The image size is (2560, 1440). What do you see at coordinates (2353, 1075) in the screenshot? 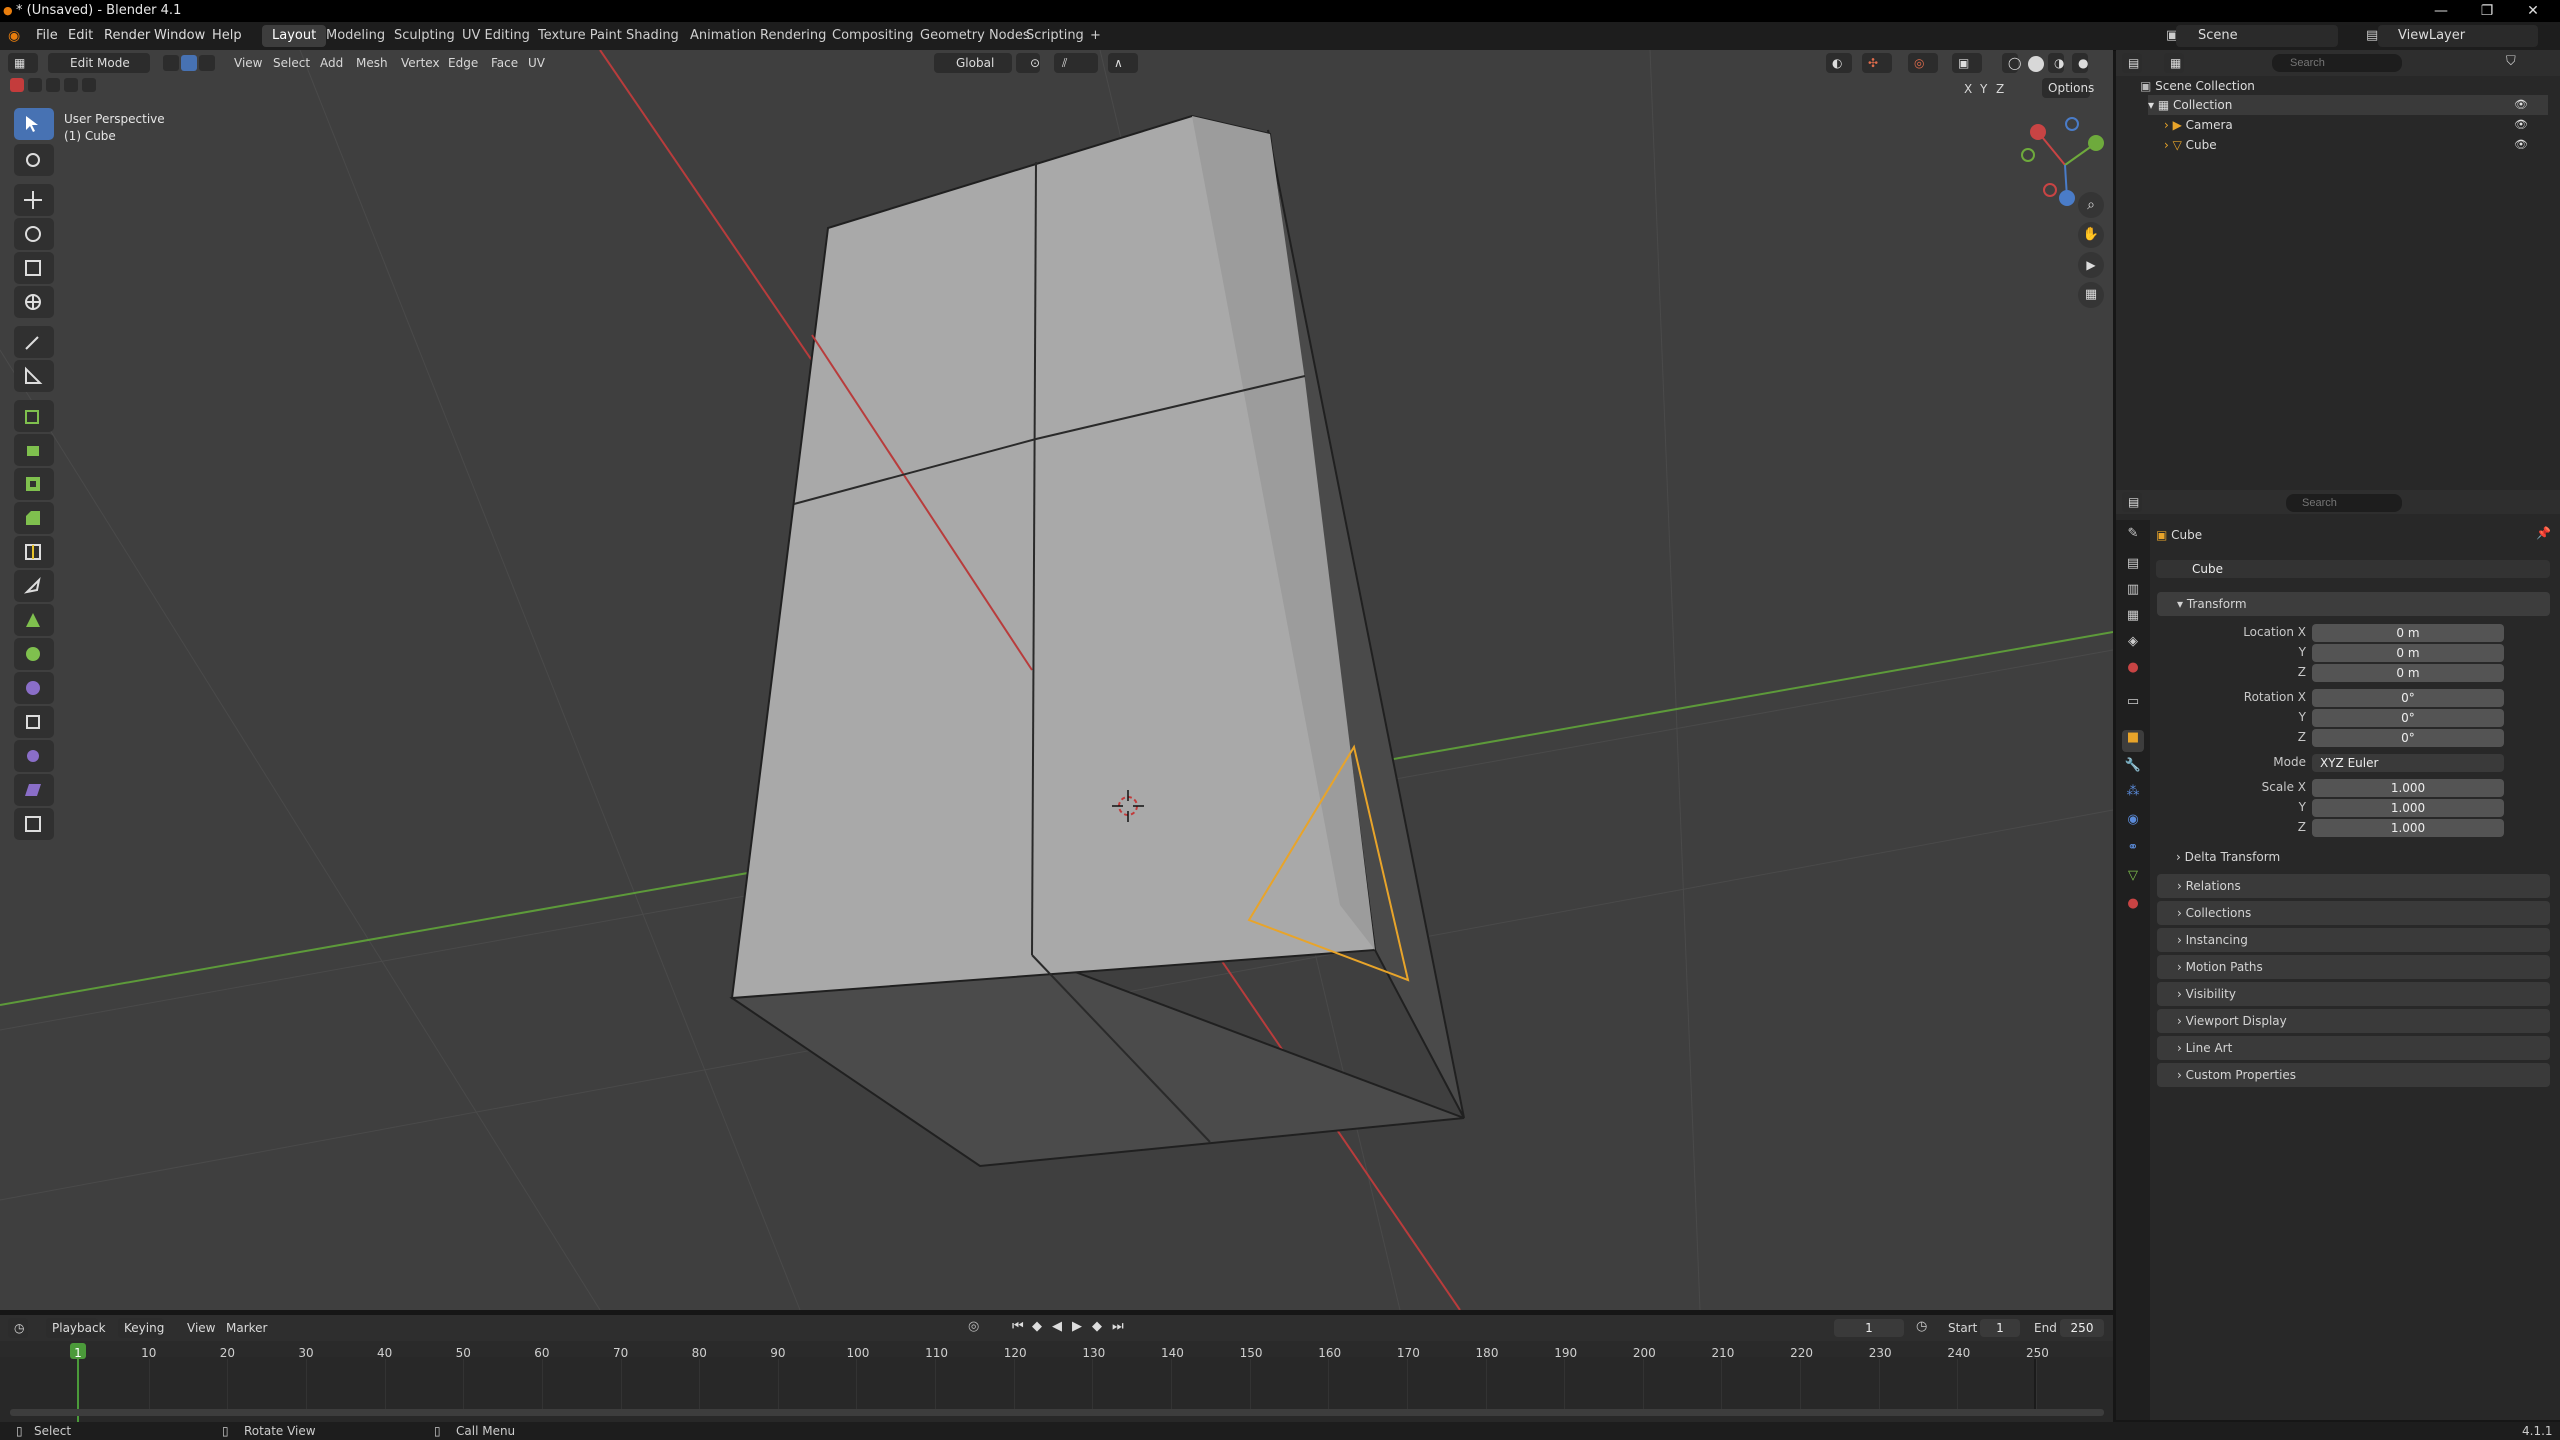
I see `custom-properties-panel: › Custom Properties` at bounding box center [2353, 1075].